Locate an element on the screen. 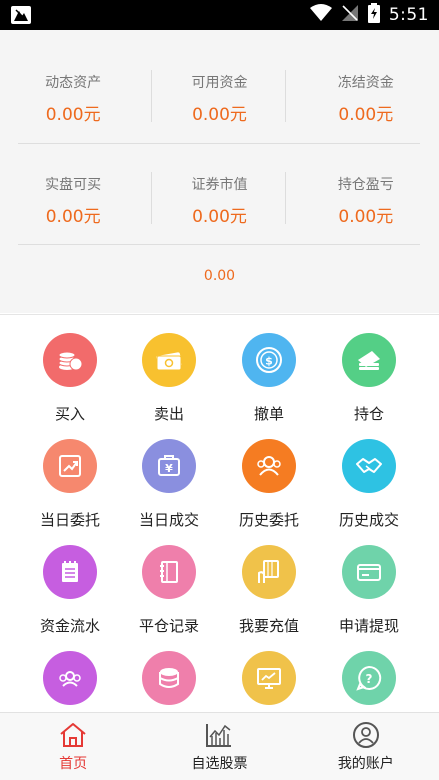  menu-item-today-orders: 当日委托 is located at coordinates (70, 489).